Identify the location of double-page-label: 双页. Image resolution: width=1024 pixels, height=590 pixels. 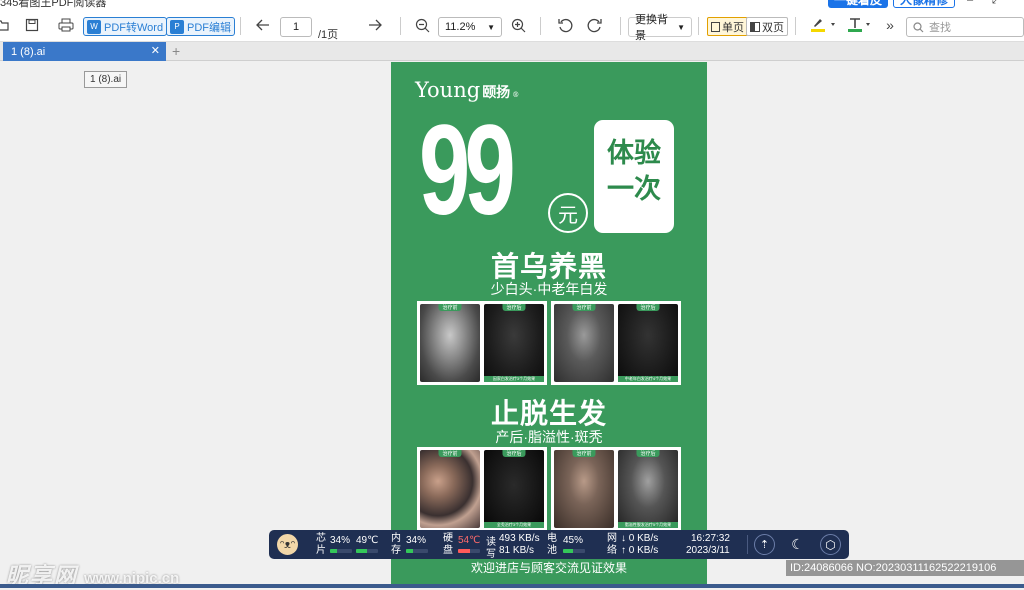
(773, 27).